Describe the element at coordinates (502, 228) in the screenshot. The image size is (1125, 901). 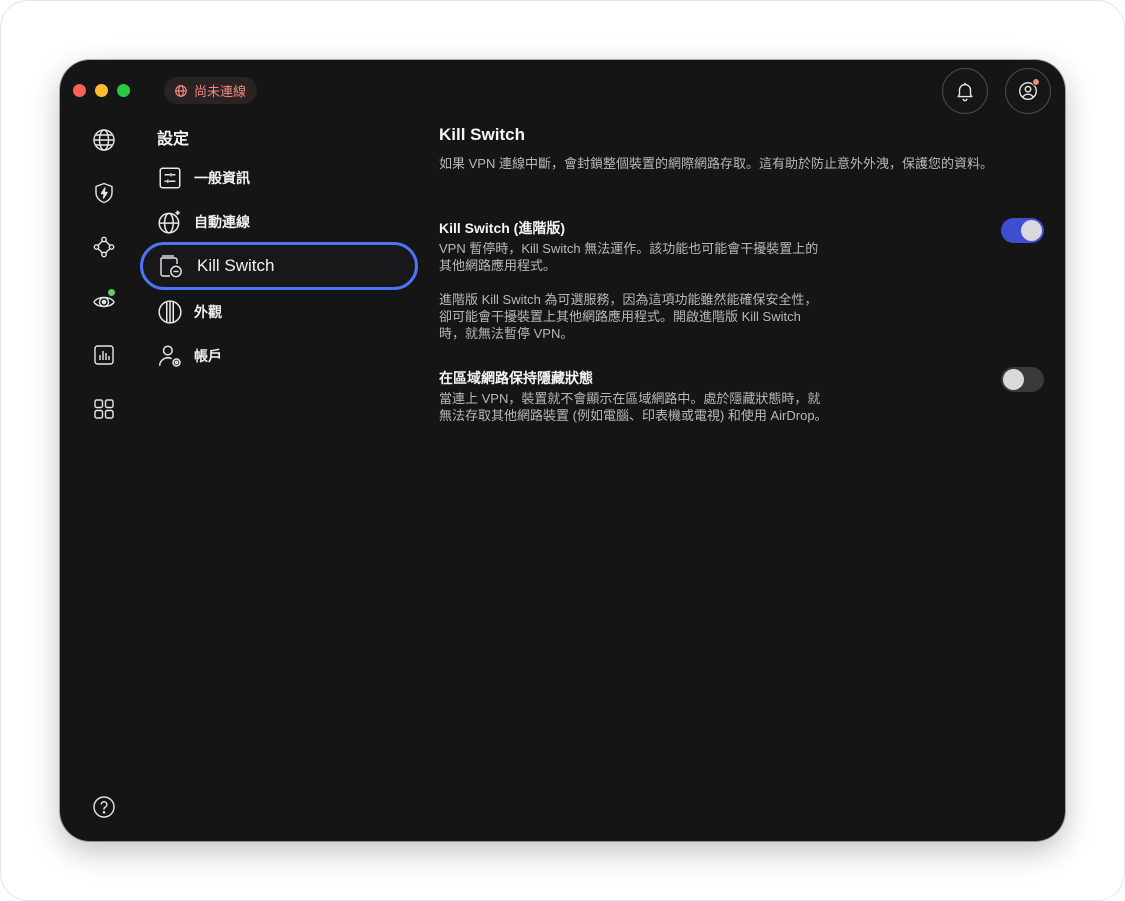
I see `advanced-kill-switch-title: Kill Switch (進階版)` at that location.